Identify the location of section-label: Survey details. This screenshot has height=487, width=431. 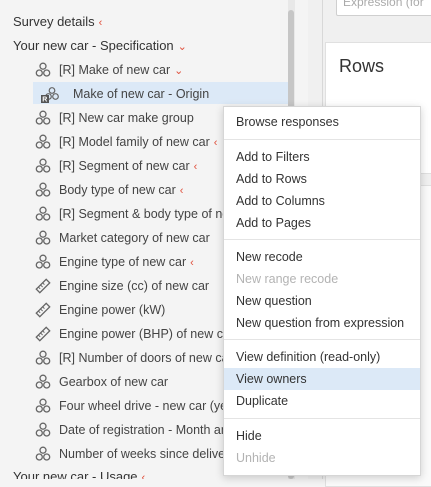
(54, 21).